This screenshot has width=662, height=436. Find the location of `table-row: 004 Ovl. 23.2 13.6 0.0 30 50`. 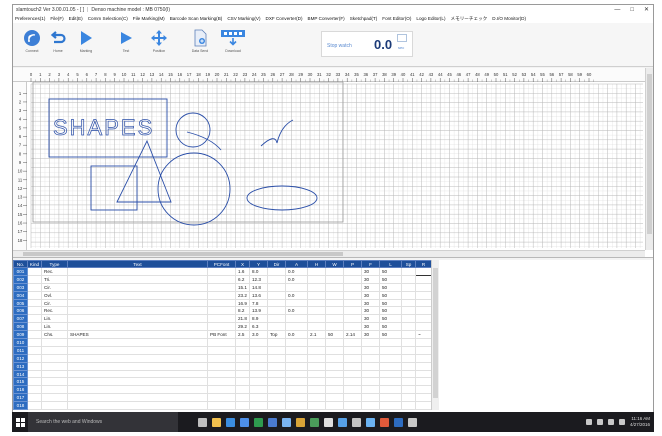

table-row: 004 Ovl. 23.2 13.6 0.0 30 50 is located at coordinates (222, 295).